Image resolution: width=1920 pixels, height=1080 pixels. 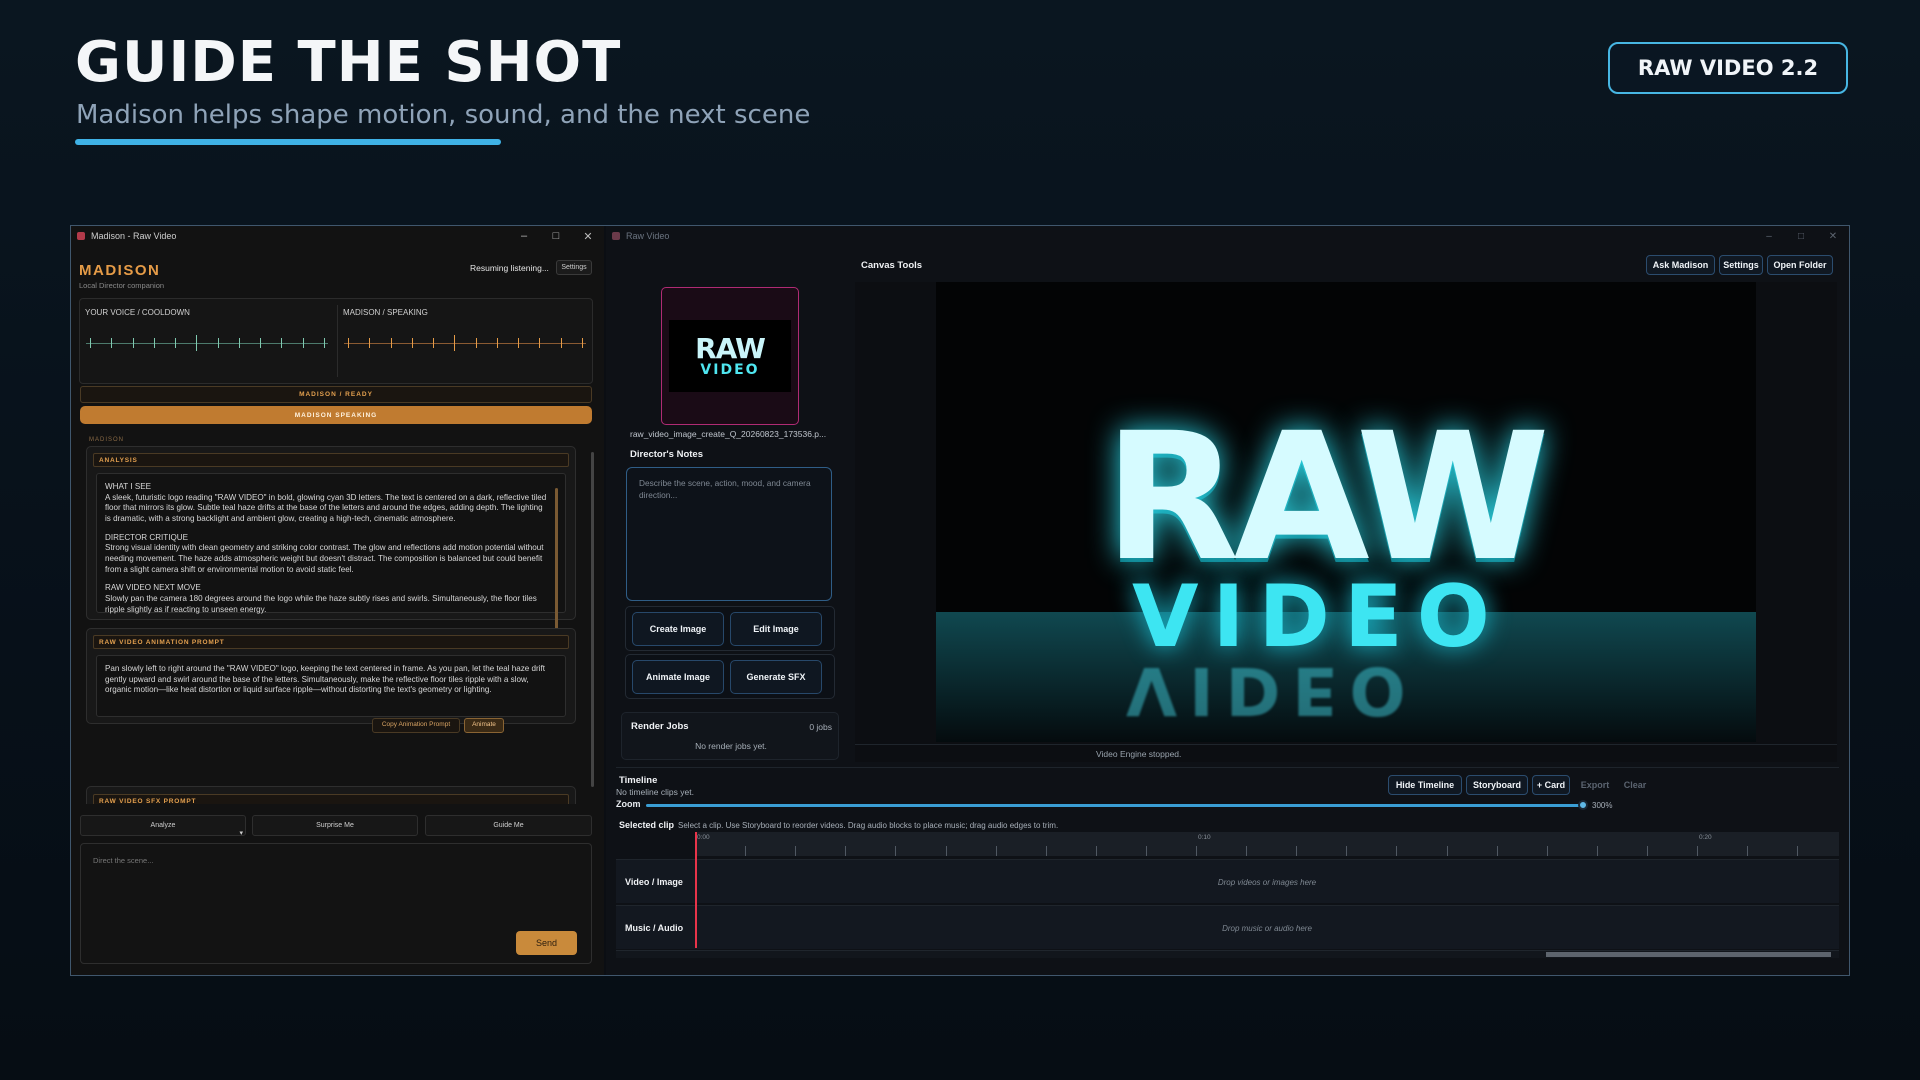 I want to click on chevron-down-icon: ▾, so click(x=241, y=833).